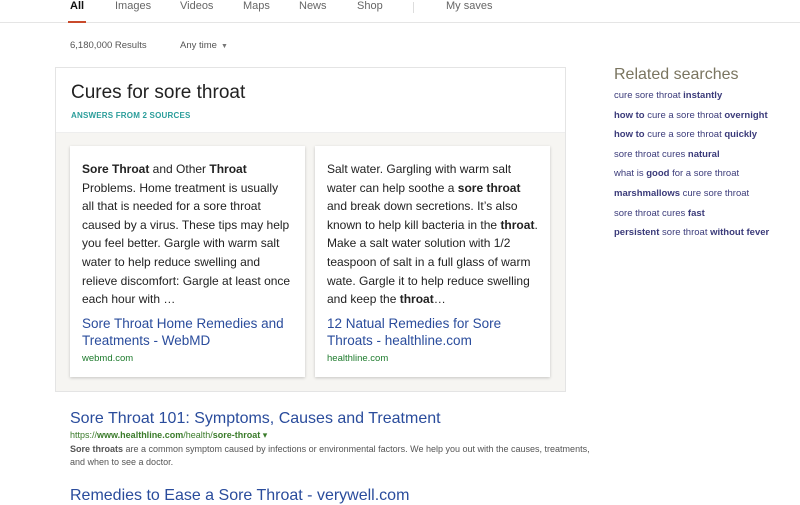 The image size is (800, 505). Describe the element at coordinates (198, 435) in the screenshot. I see `text-segment: /health/` at that location.